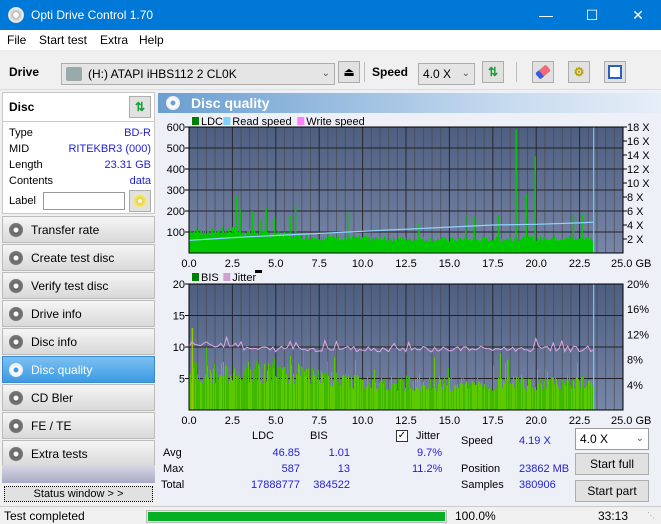 The image size is (661, 524). What do you see at coordinates (198, 74) in the screenshot?
I see `drive-select: (H:) ATAPI iHBS112 2 CL0K ⌄` at bounding box center [198, 74].